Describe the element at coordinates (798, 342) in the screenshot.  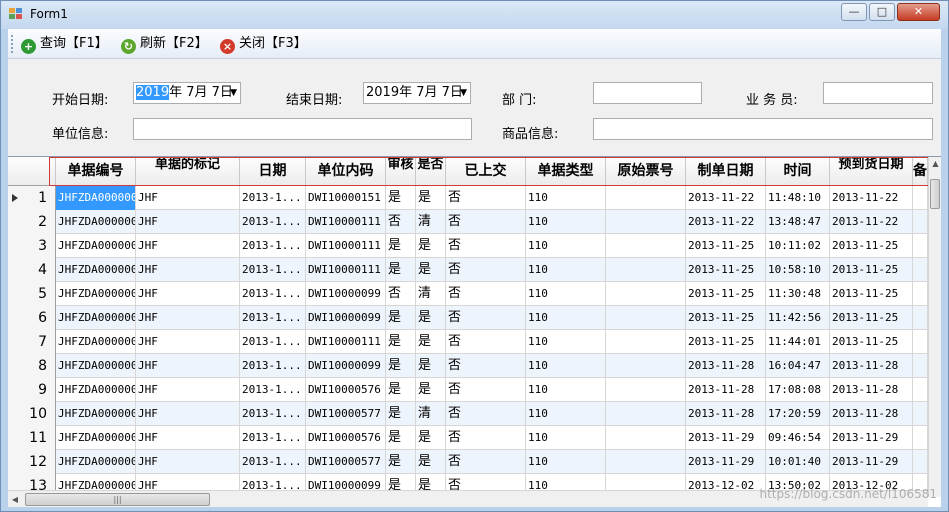
I see `cell-time: 11:44:01` at that location.